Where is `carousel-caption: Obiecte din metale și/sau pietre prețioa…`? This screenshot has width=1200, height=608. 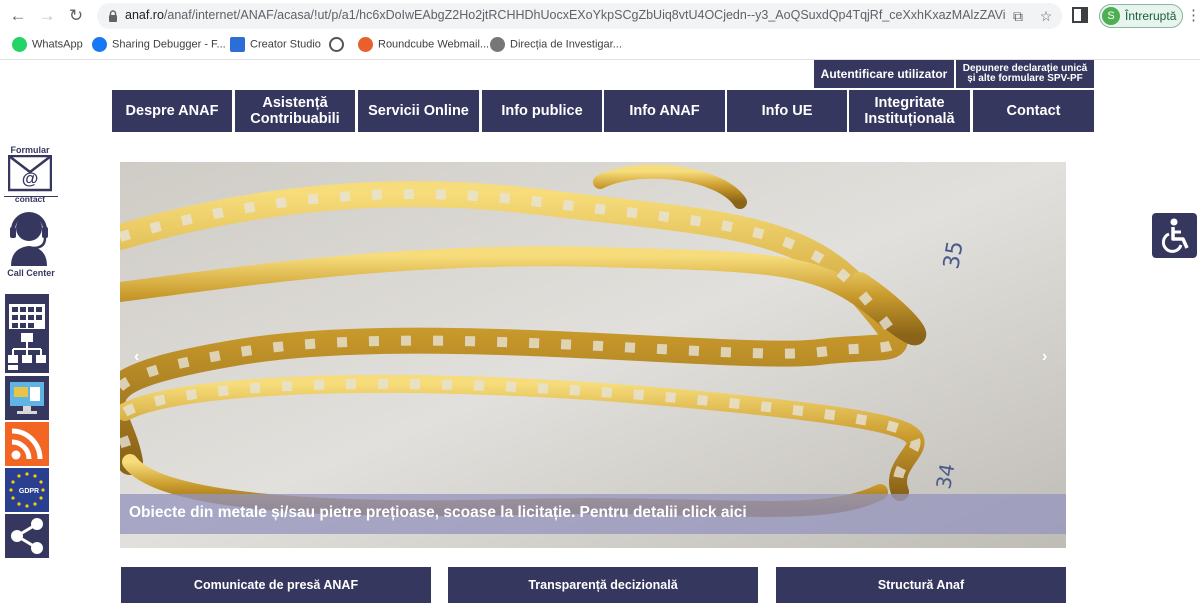 carousel-caption: Obiecte din metale și/sau pietre prețioa… is located at coordinates (438, 513).